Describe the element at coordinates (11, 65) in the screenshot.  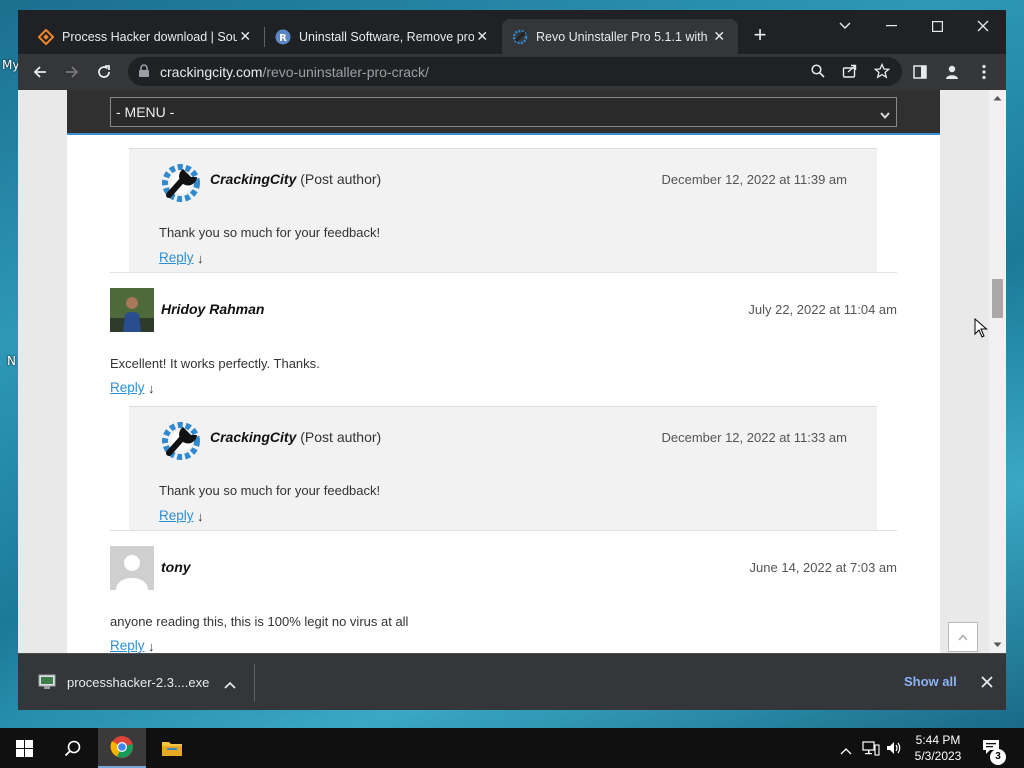
I see `desktop-label-fragment: My` at that location.